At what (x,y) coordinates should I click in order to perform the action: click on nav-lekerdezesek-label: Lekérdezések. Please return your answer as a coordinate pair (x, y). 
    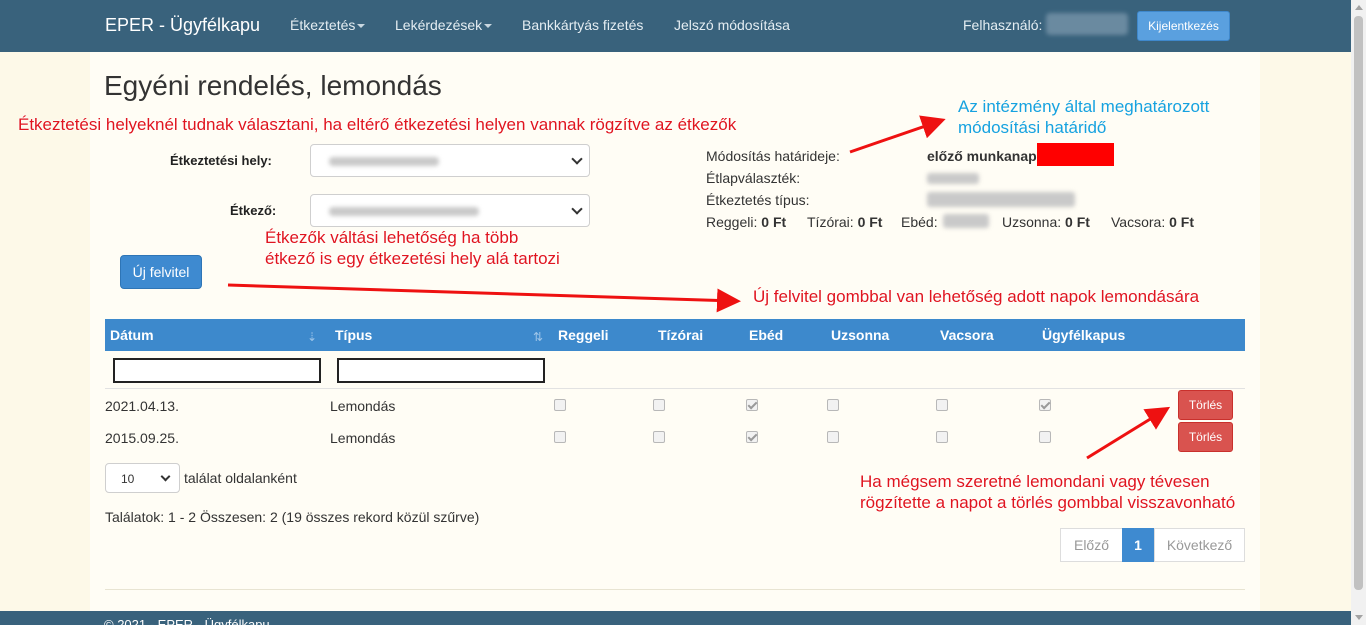
    Looking at the image, I should click on (439, 25).